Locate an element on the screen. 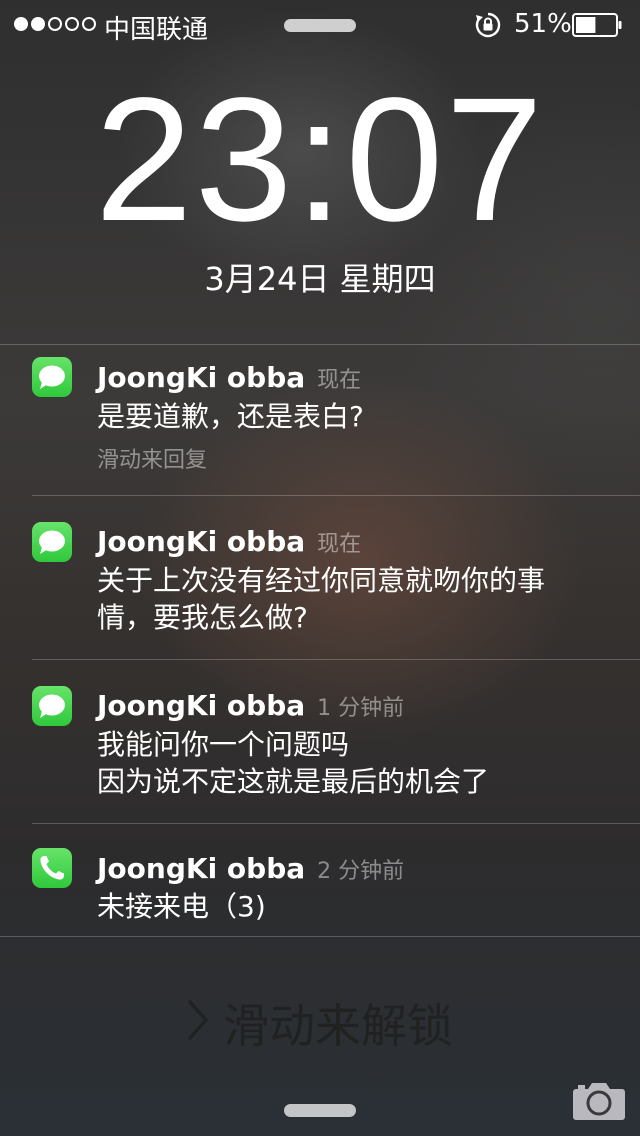 This screenshot has height=1136, width=640. notification-sender-row: JoongKi obba 1 分钟前 is located at coordinates (250, 705).